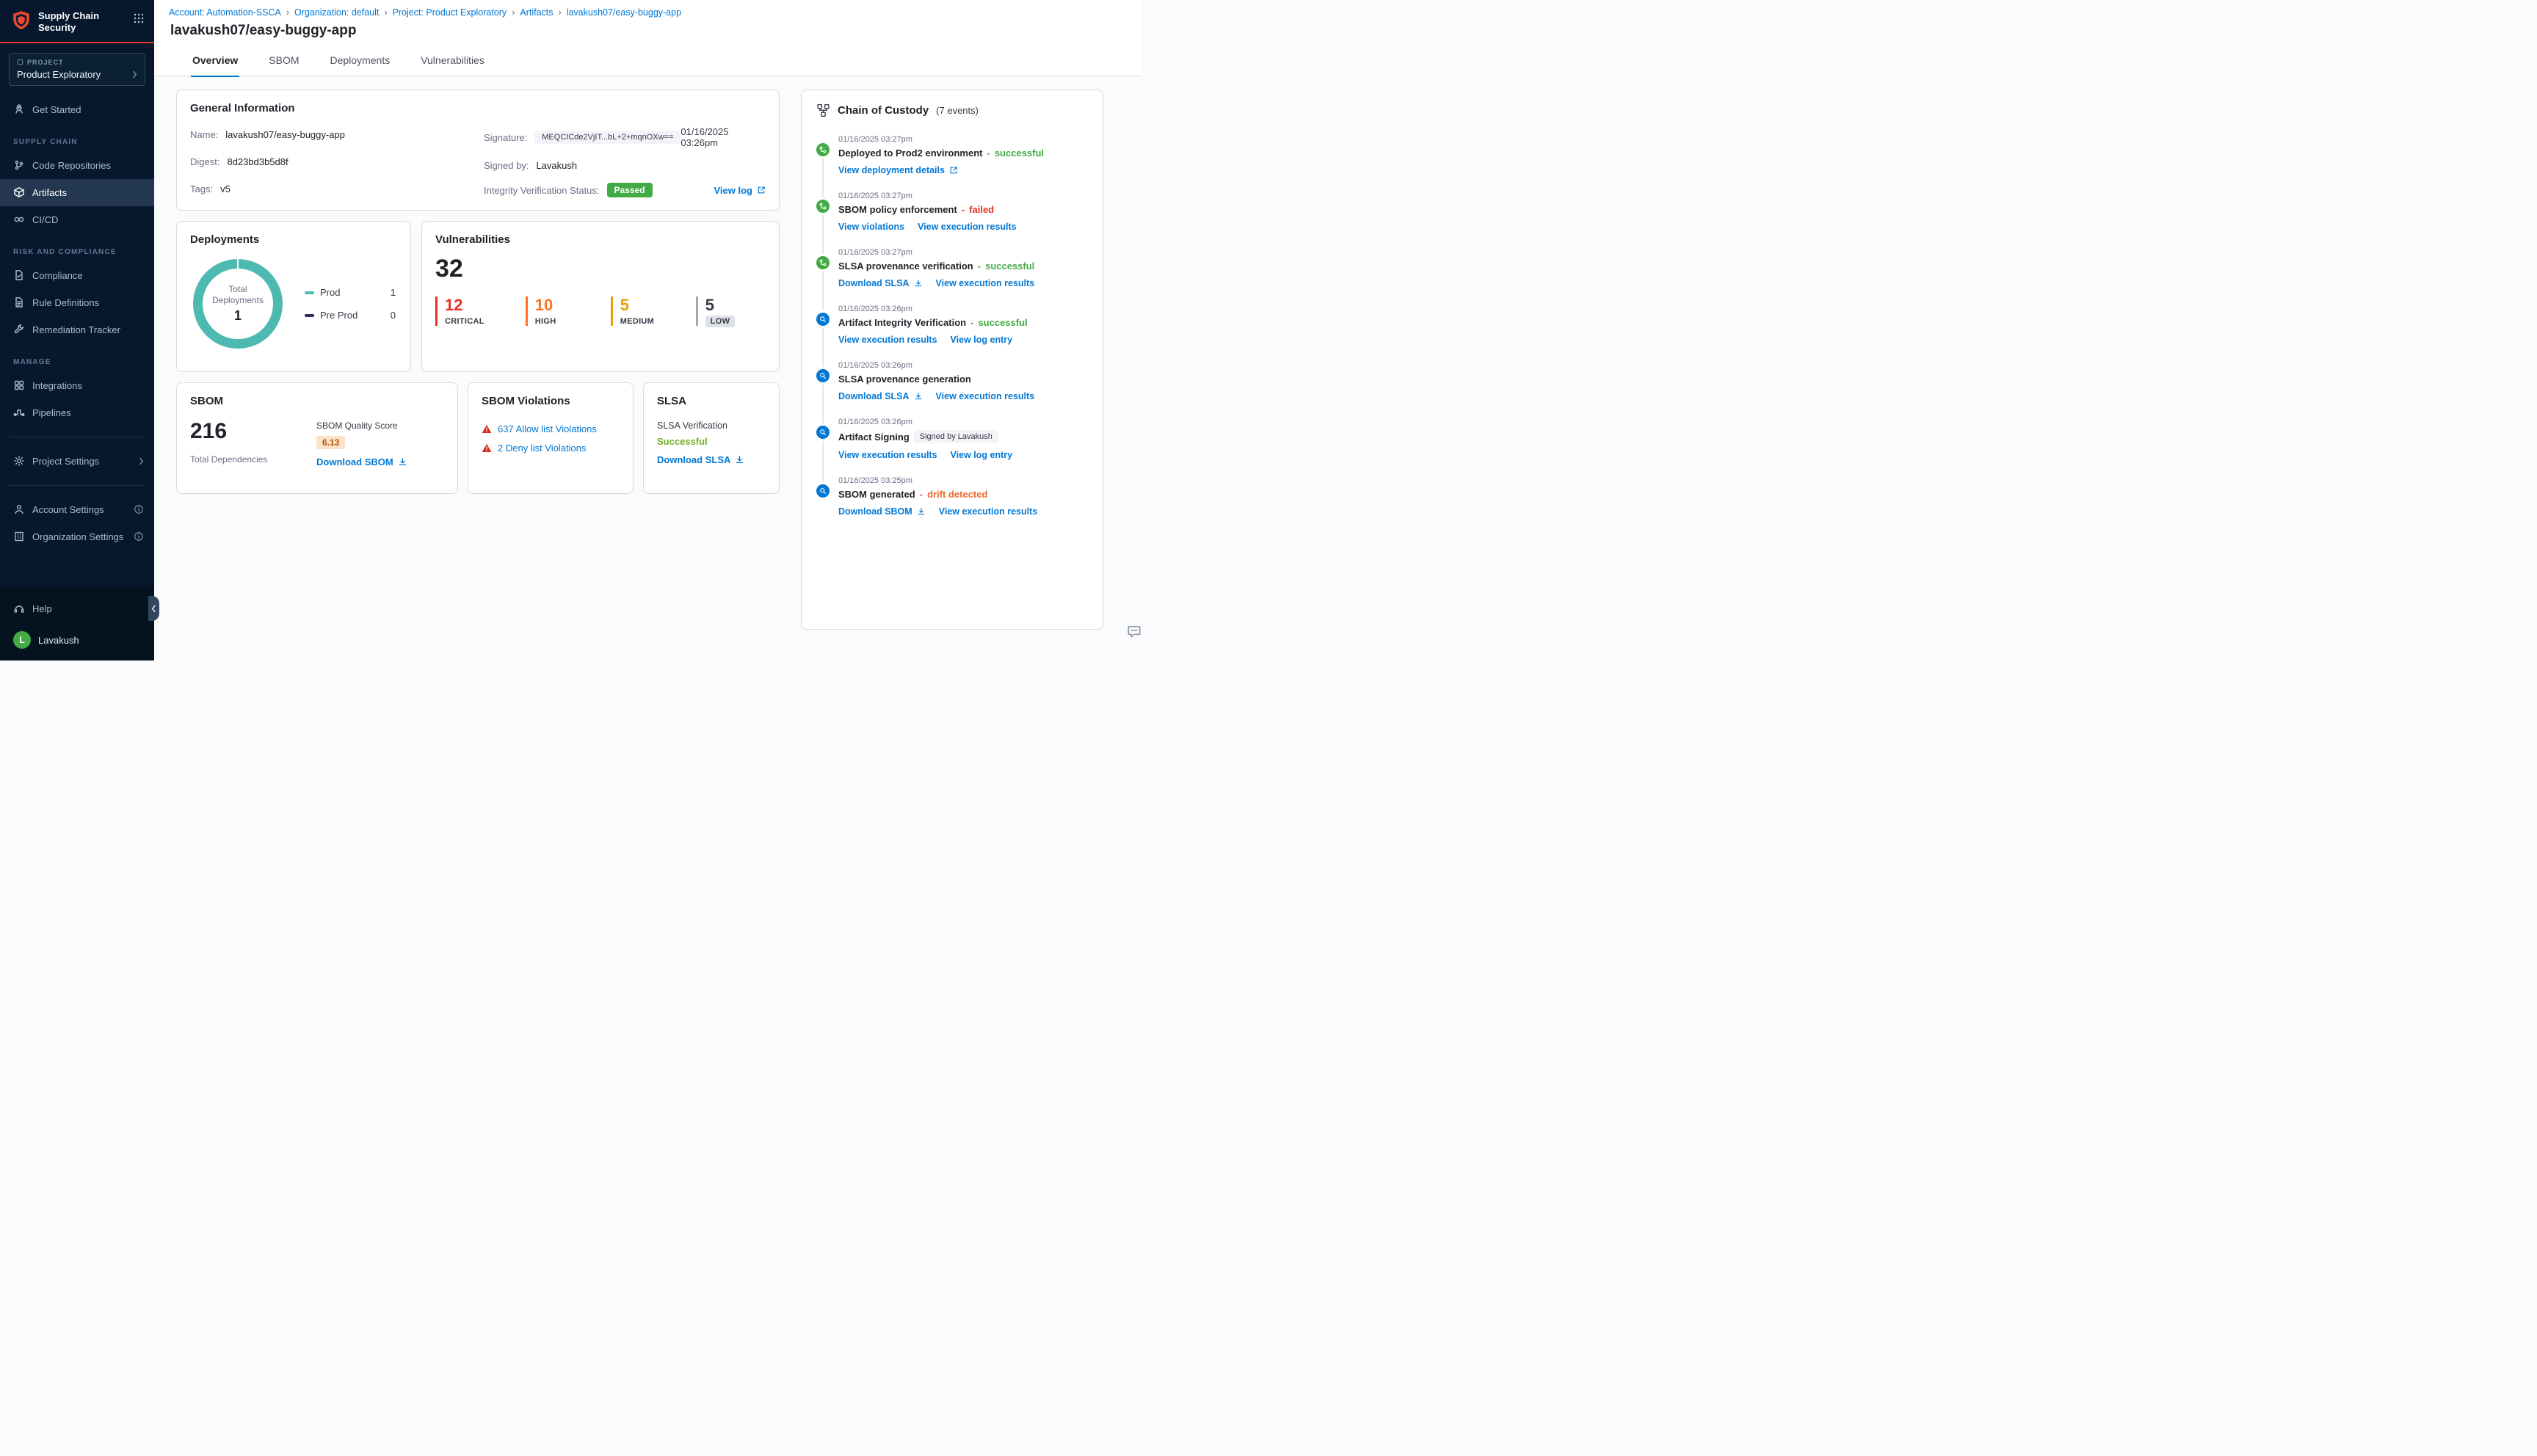 The image size is (2537, 1456). Describe the element at coordinates (547, 428) in the screenshot. I see `allow-list-violations-label: 637 Allow list Violations` at that location.